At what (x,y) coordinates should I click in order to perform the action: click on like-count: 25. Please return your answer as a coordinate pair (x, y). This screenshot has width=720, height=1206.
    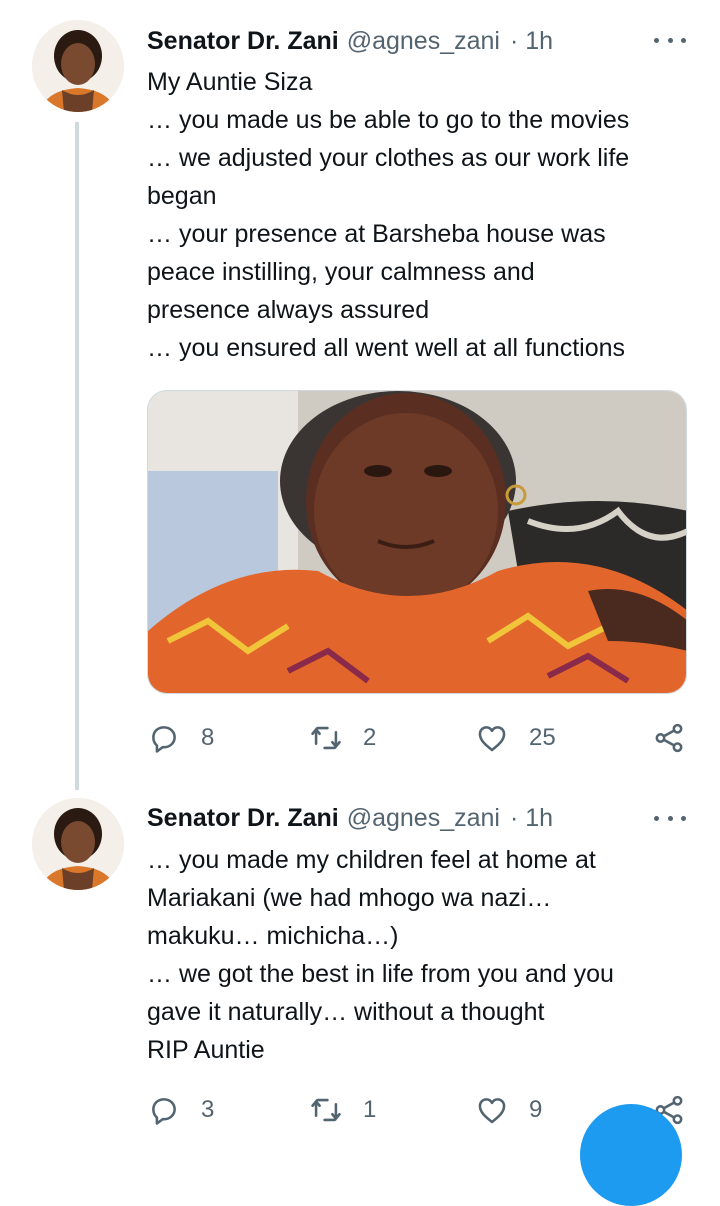
    Looking at the image, I should click on (542, 737).